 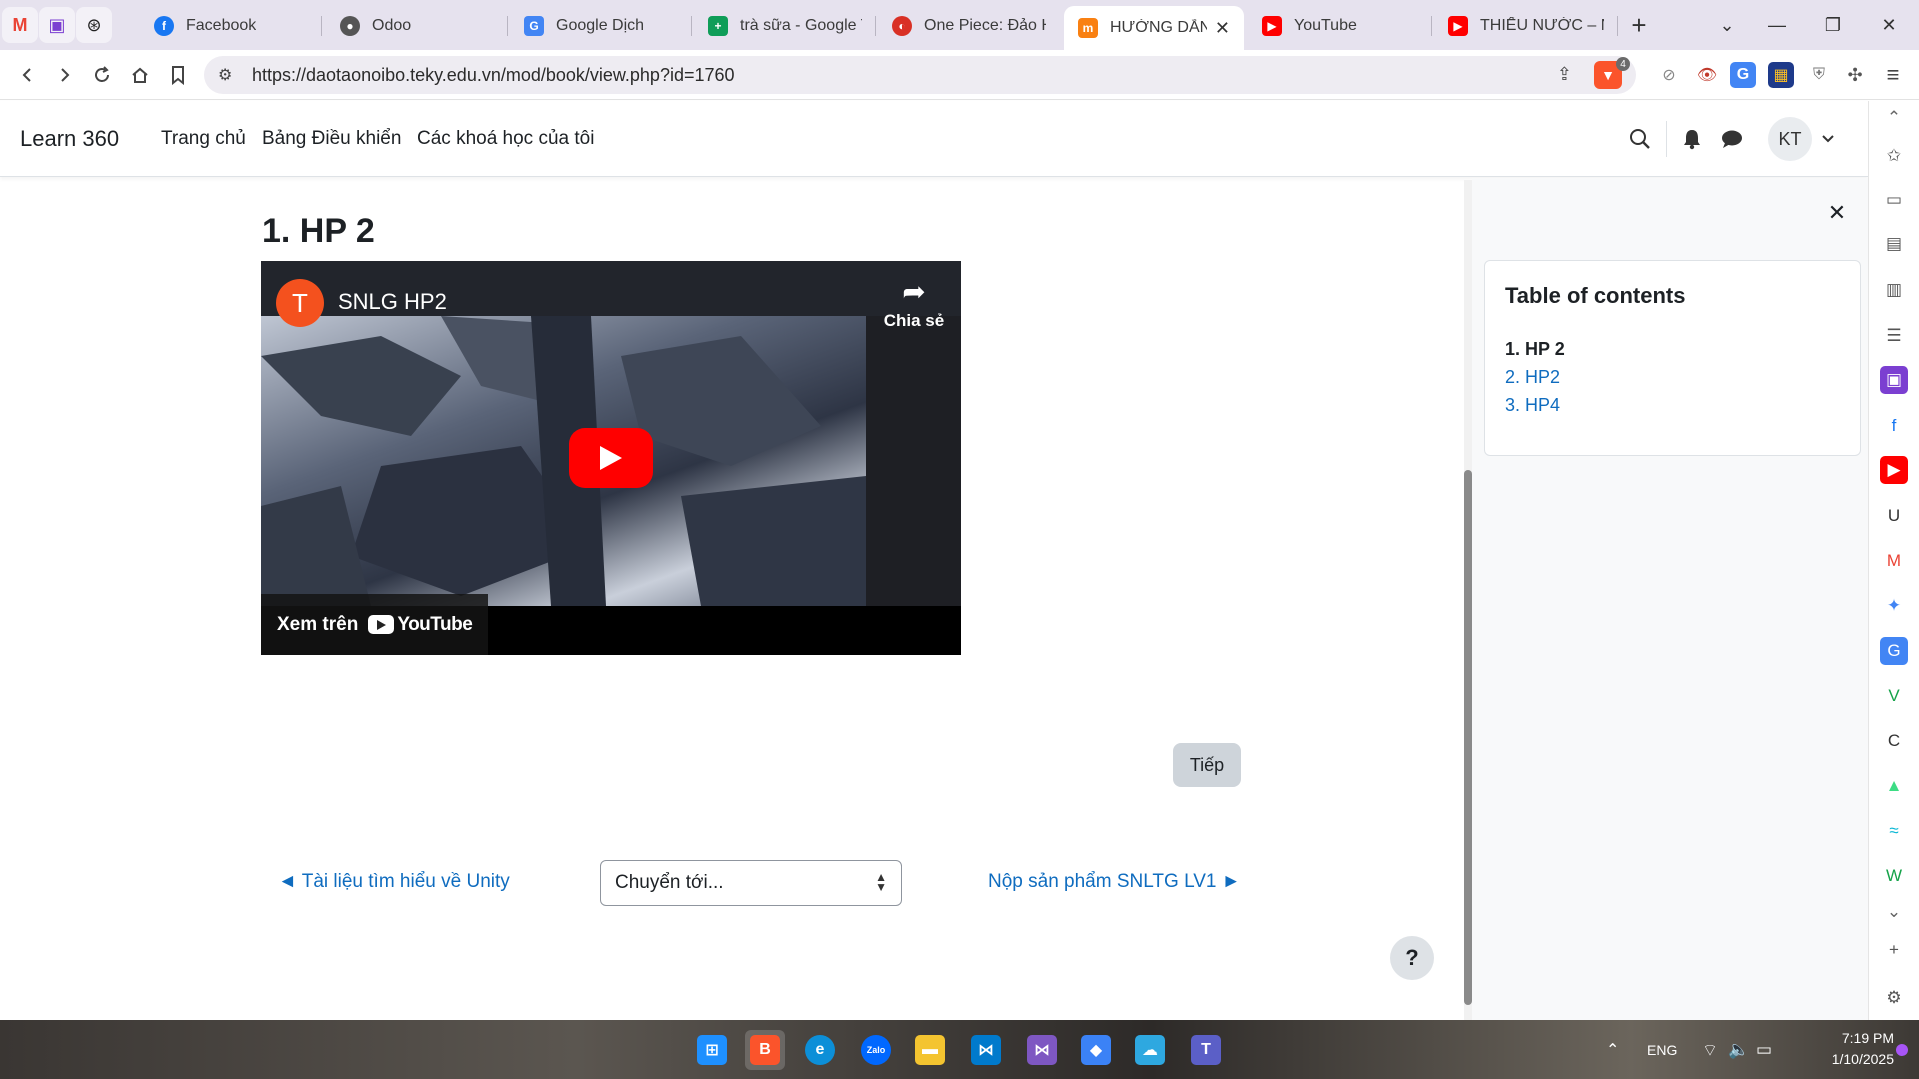 What do you see at coordinates (1894, 336) in the screenshot?
I see `reader-icon: ☰` at bounding box center [1894, 336].